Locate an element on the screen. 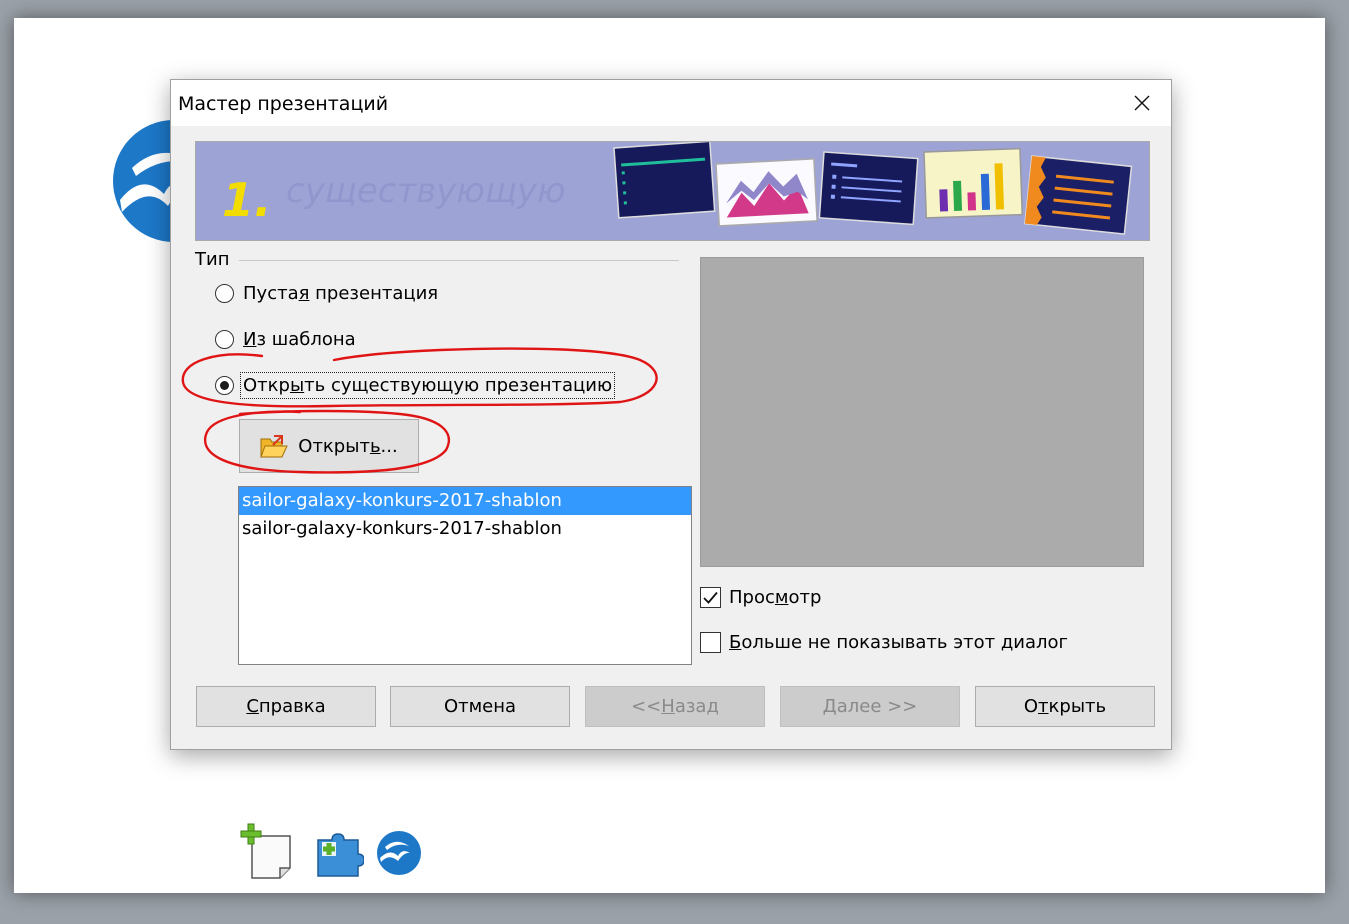 This screenshot has height=924, width=1349. radio-label: Открыть существующую презентацию is located at coordinates (427, 385).